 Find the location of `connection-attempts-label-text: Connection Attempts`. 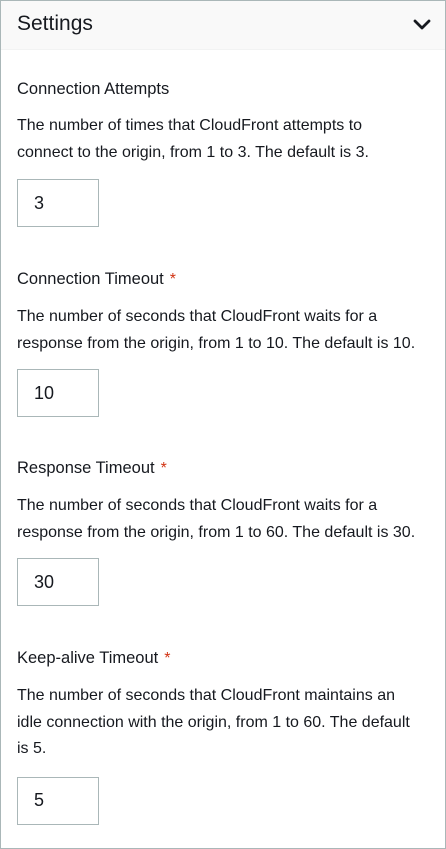

connection-attempts-label-text: Connection Attempts is located at coordinates (93, 89).